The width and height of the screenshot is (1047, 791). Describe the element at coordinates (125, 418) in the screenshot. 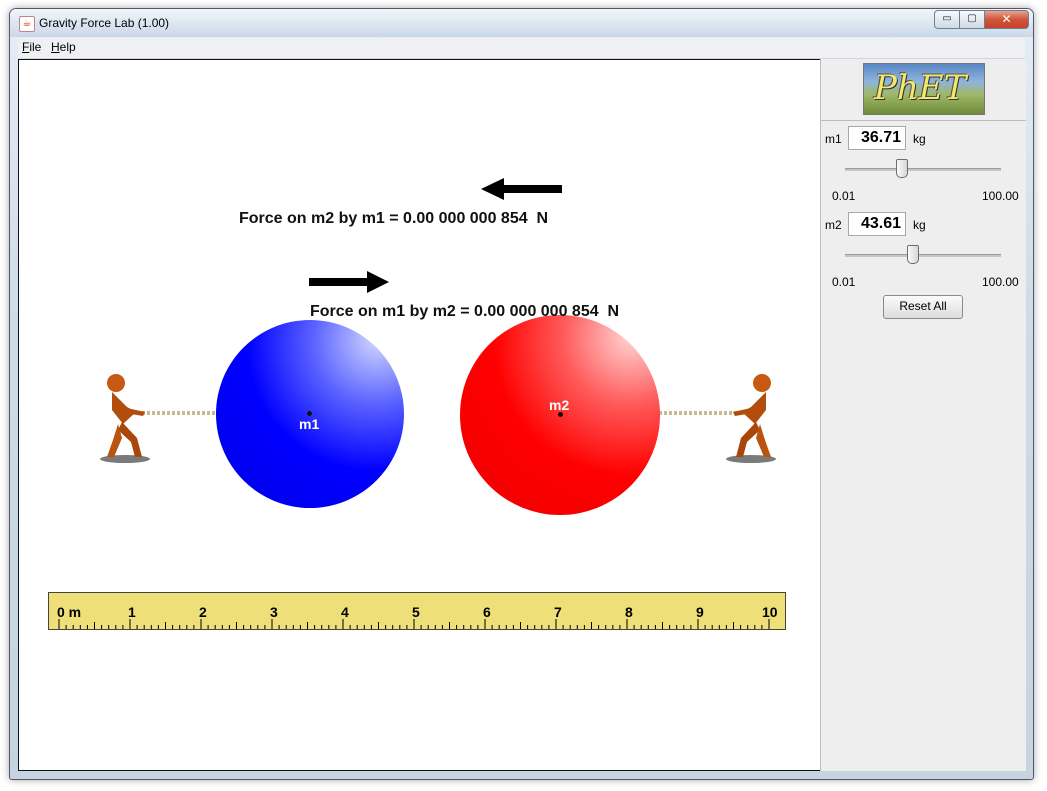

I see `left-puller-figure` at that location.